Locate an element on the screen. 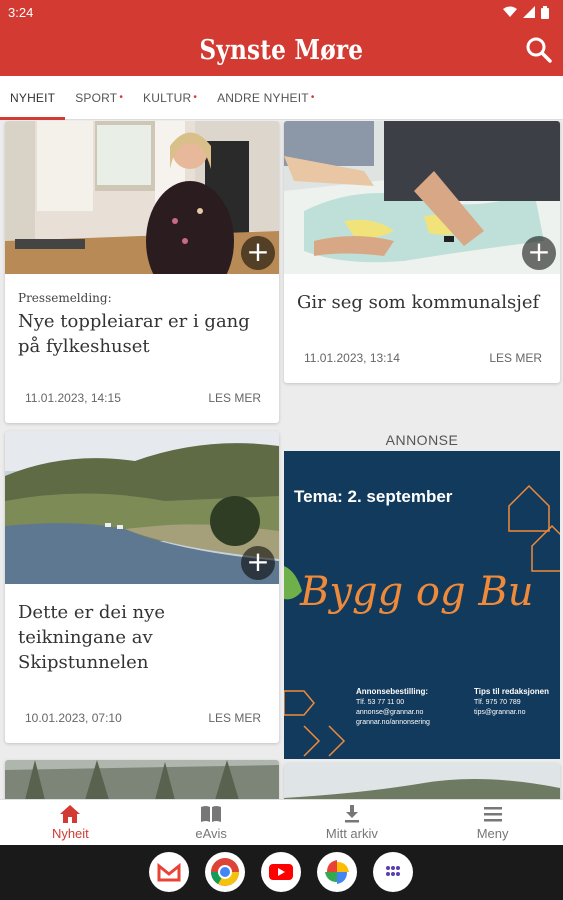 This screenshot has width=563, height=900. ad-script-title: Bygg og Bu is located at coordinates (417, 592).